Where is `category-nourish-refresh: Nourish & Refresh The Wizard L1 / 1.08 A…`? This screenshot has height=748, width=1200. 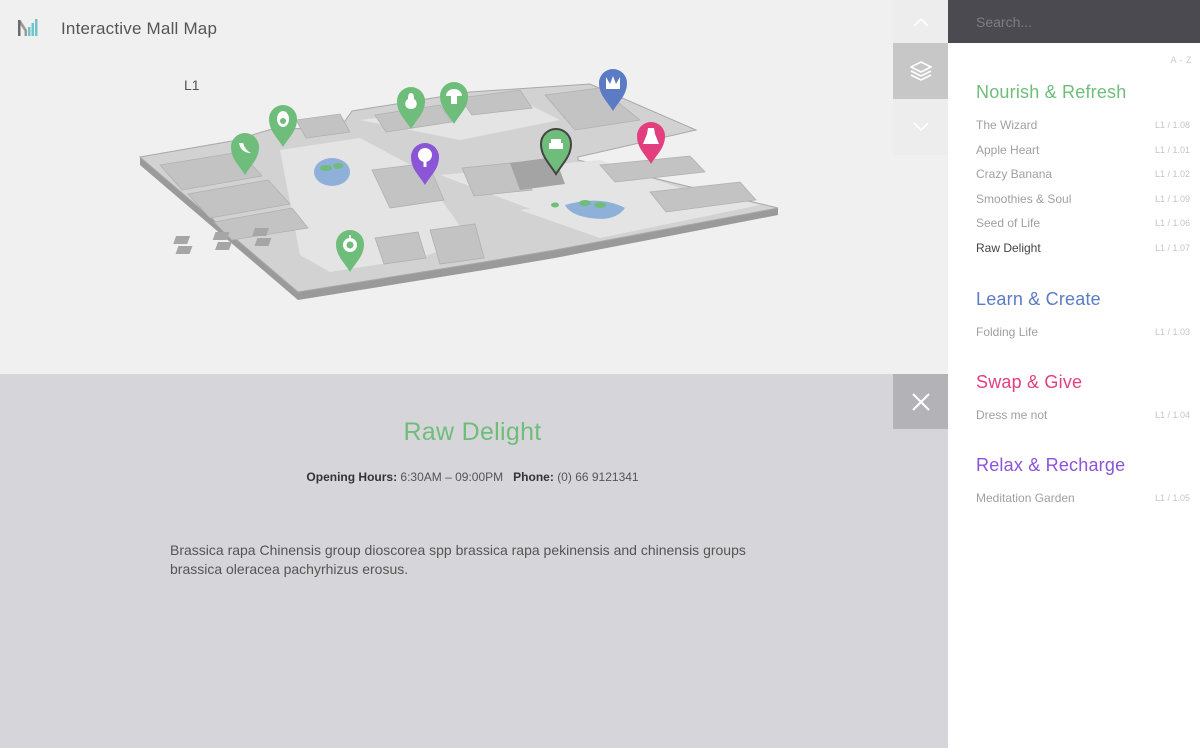 category-nourish-refresh: Nourish & Refresh The Wizard L1 / 1.08 A… is located at coordinates (1084, 174).